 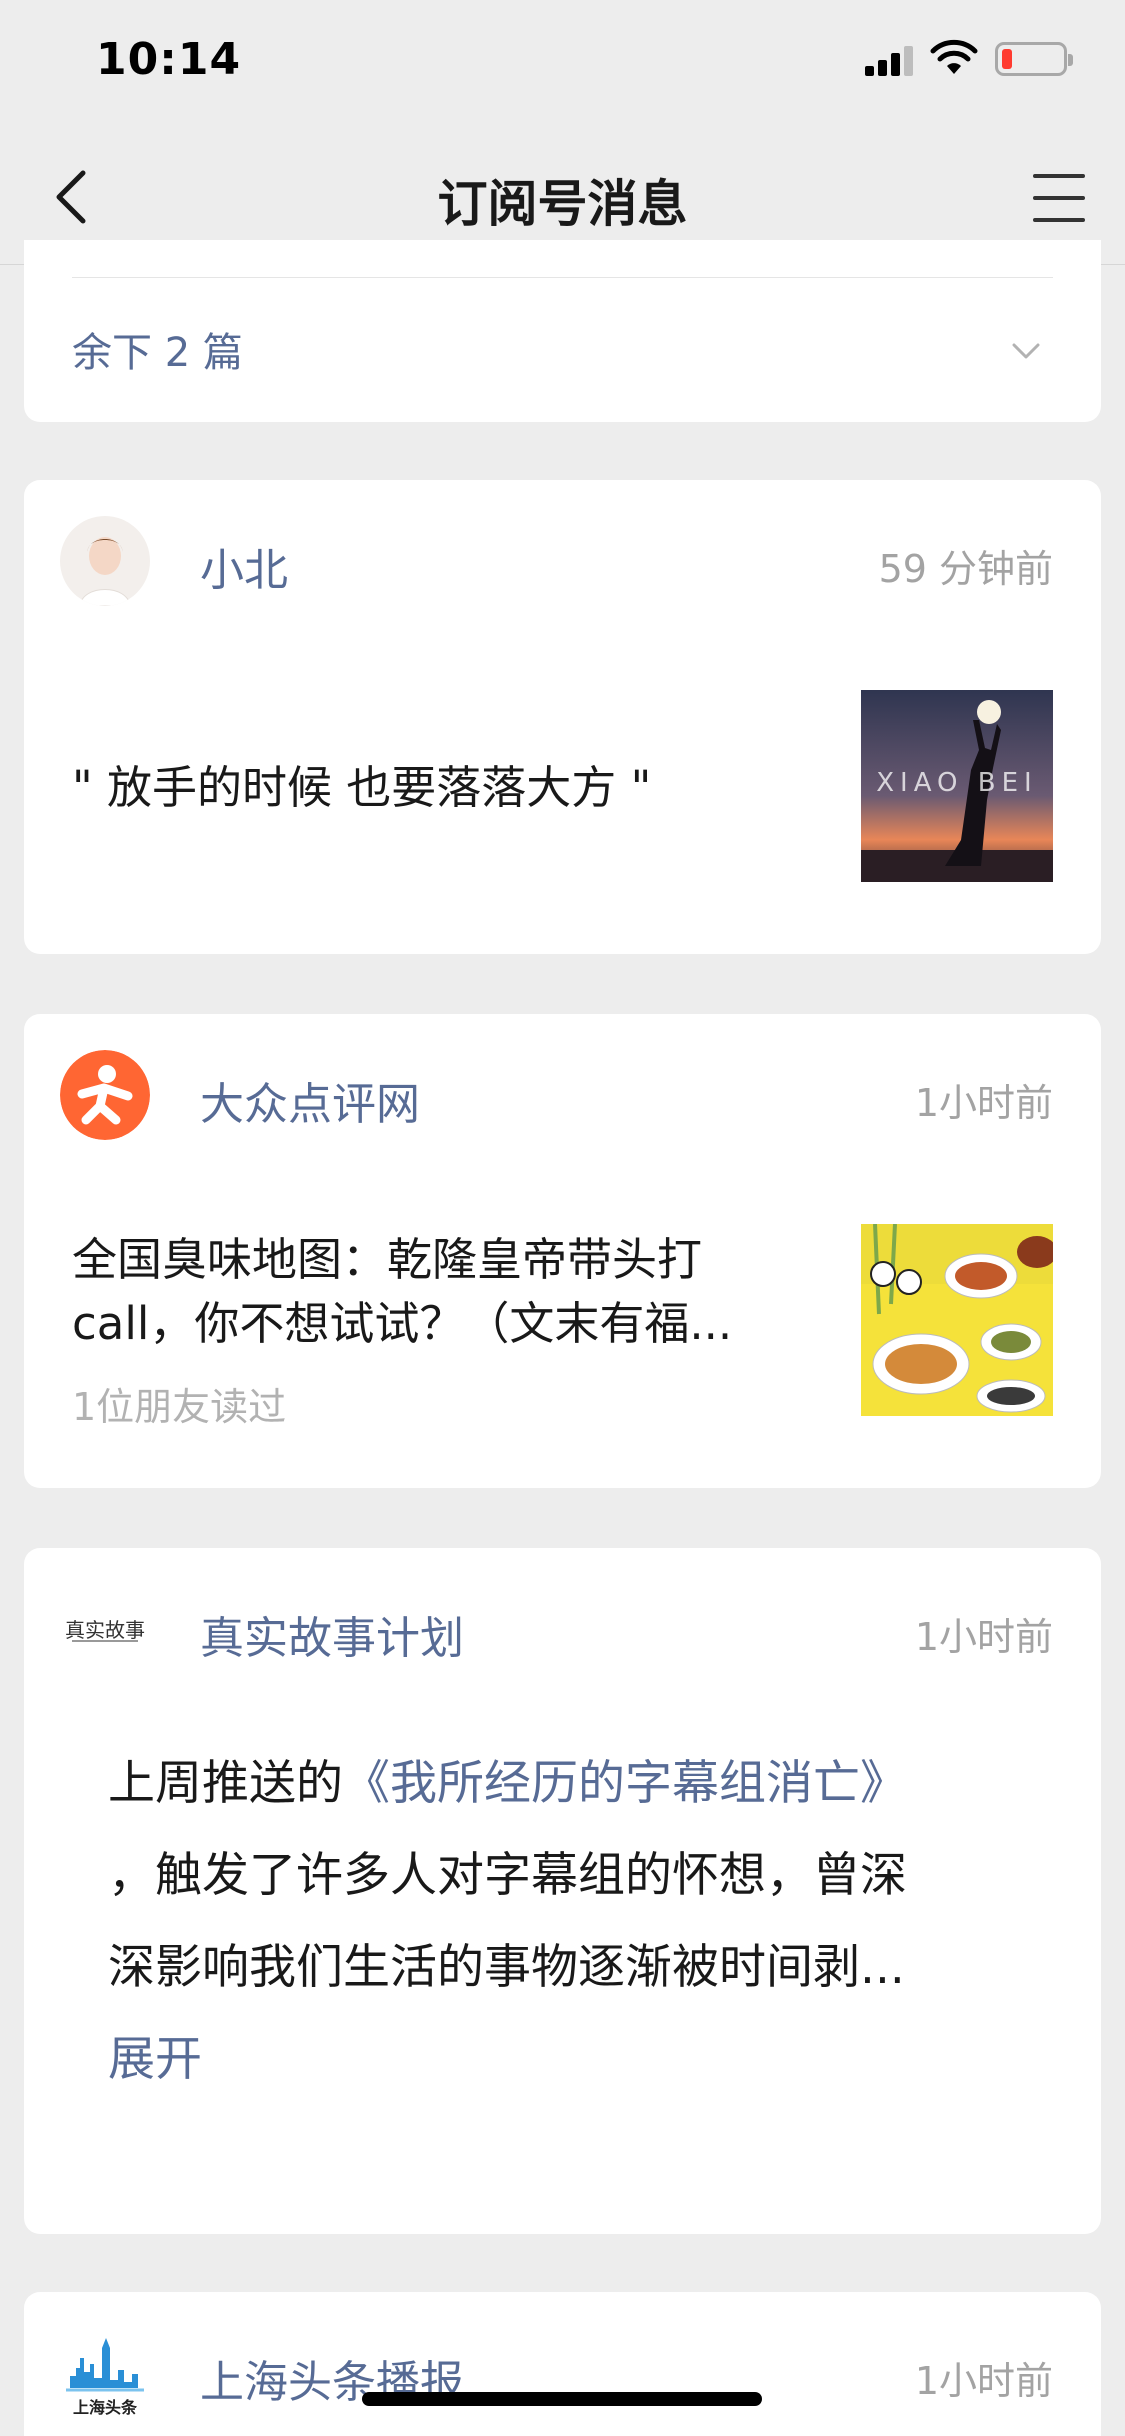 What do you see at coordinates (507, 1875) in the screenshot?
I see `text-line: ，触发了许多人对字幕组的怀想，曾深` at bounding box center [507, 1875].